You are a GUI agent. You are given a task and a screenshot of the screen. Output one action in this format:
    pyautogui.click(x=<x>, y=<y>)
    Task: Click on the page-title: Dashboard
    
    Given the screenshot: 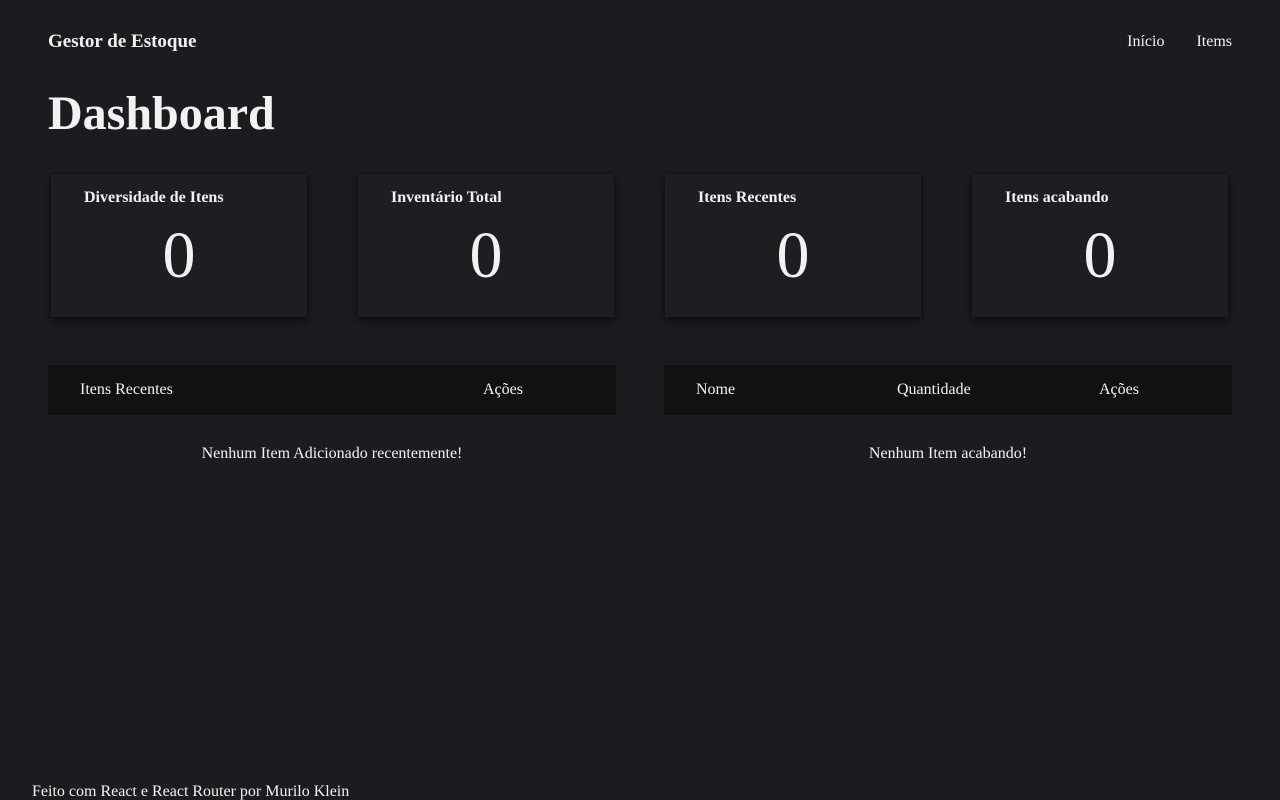 What is the action you would take?
    pyautogui.click(x=161, y=113)
    